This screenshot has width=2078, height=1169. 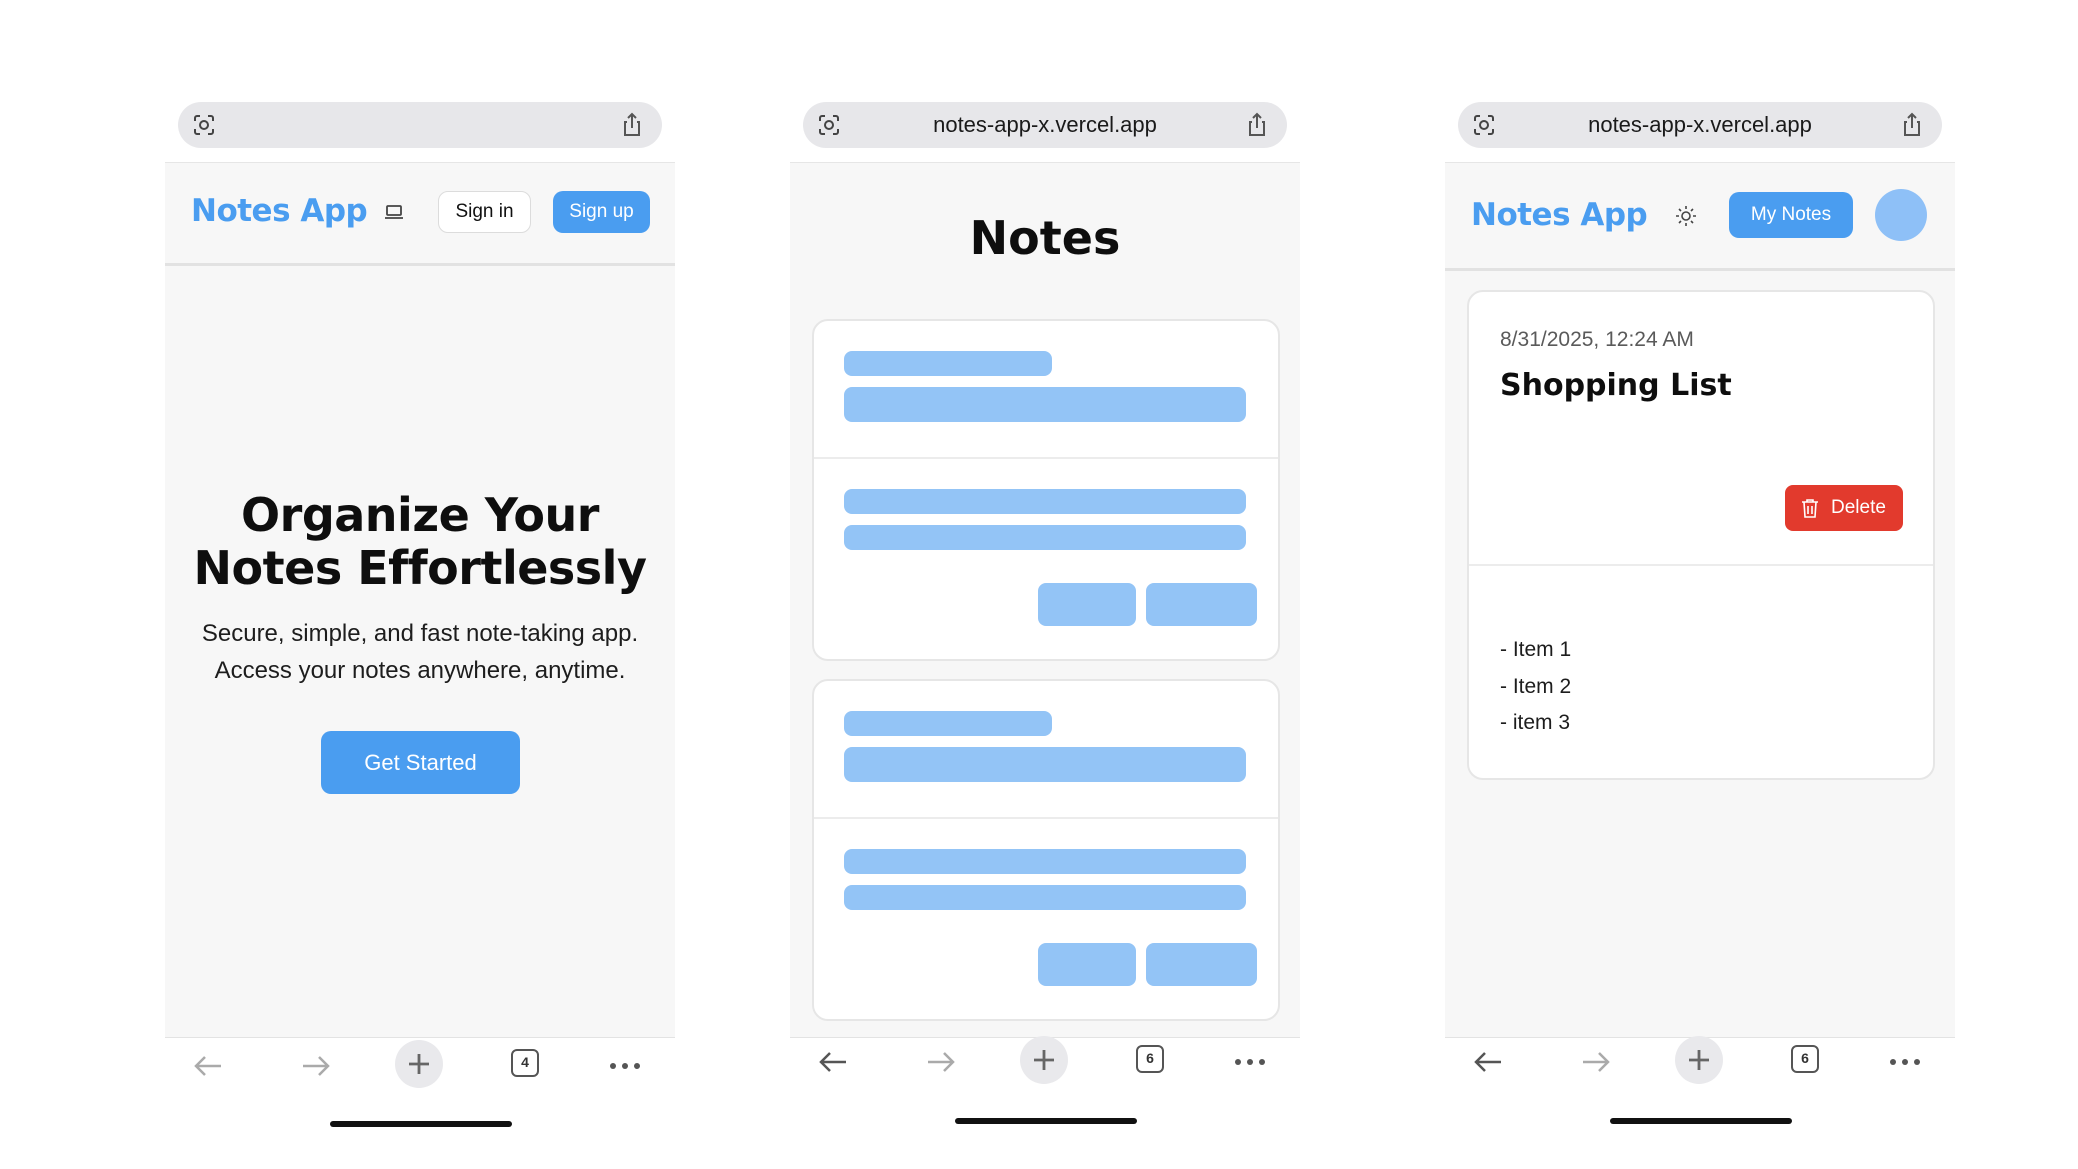 What do you see at coordinates (525, 1063) in the screenshot?
I see `tabs-icon: 4` at bounding box center [525, 1063].